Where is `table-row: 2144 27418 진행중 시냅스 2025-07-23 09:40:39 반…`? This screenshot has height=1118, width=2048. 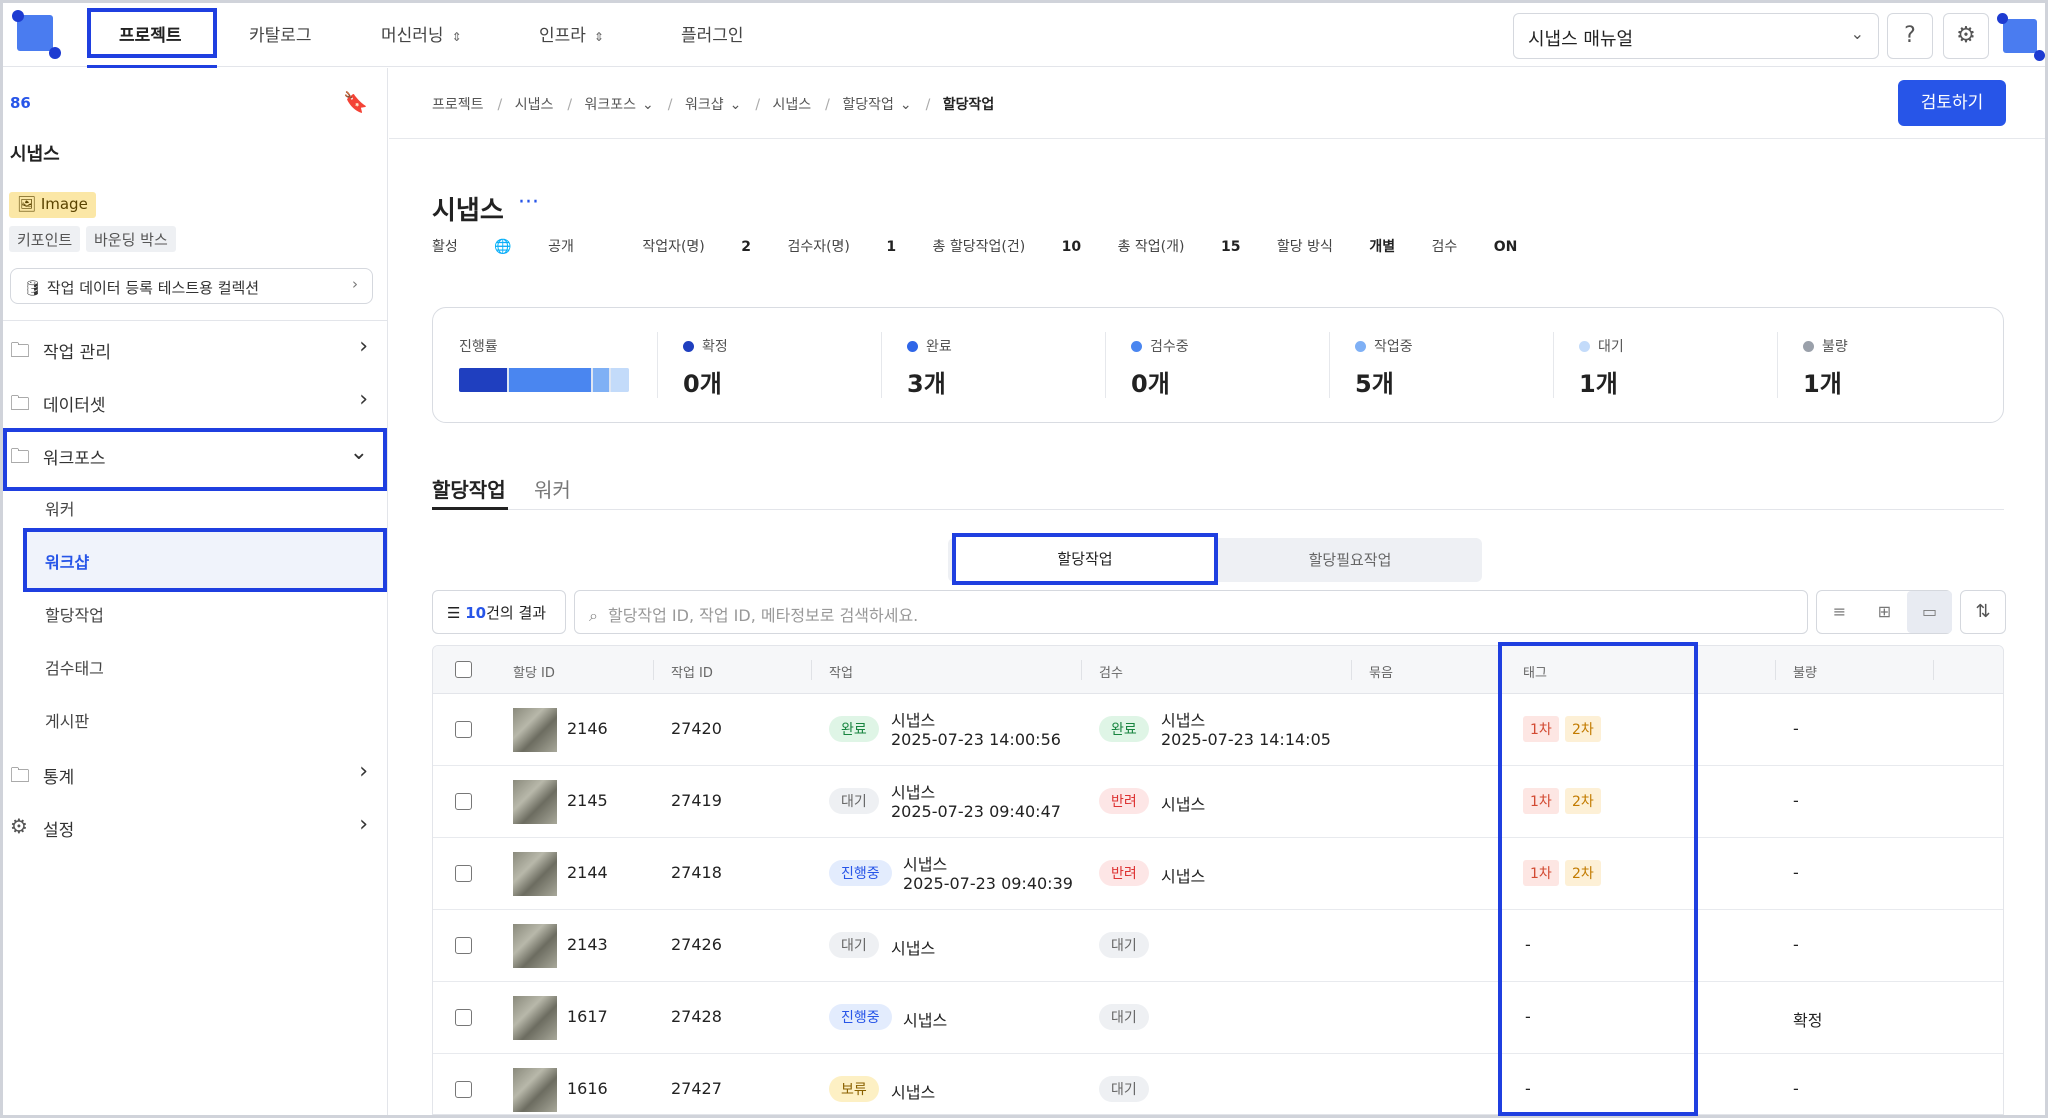 table-row: 2144 27418 진행중 시냅스 2025-07-23 09:40:39 반… is located at coordinates (1218, 874).